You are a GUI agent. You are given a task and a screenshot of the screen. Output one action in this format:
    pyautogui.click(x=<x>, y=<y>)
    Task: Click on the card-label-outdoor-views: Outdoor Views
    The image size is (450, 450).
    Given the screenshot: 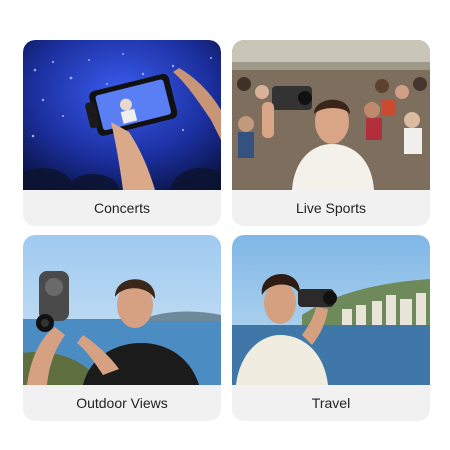 What is the action you would take?
    pyautogui.click(x=122, y=403)
    